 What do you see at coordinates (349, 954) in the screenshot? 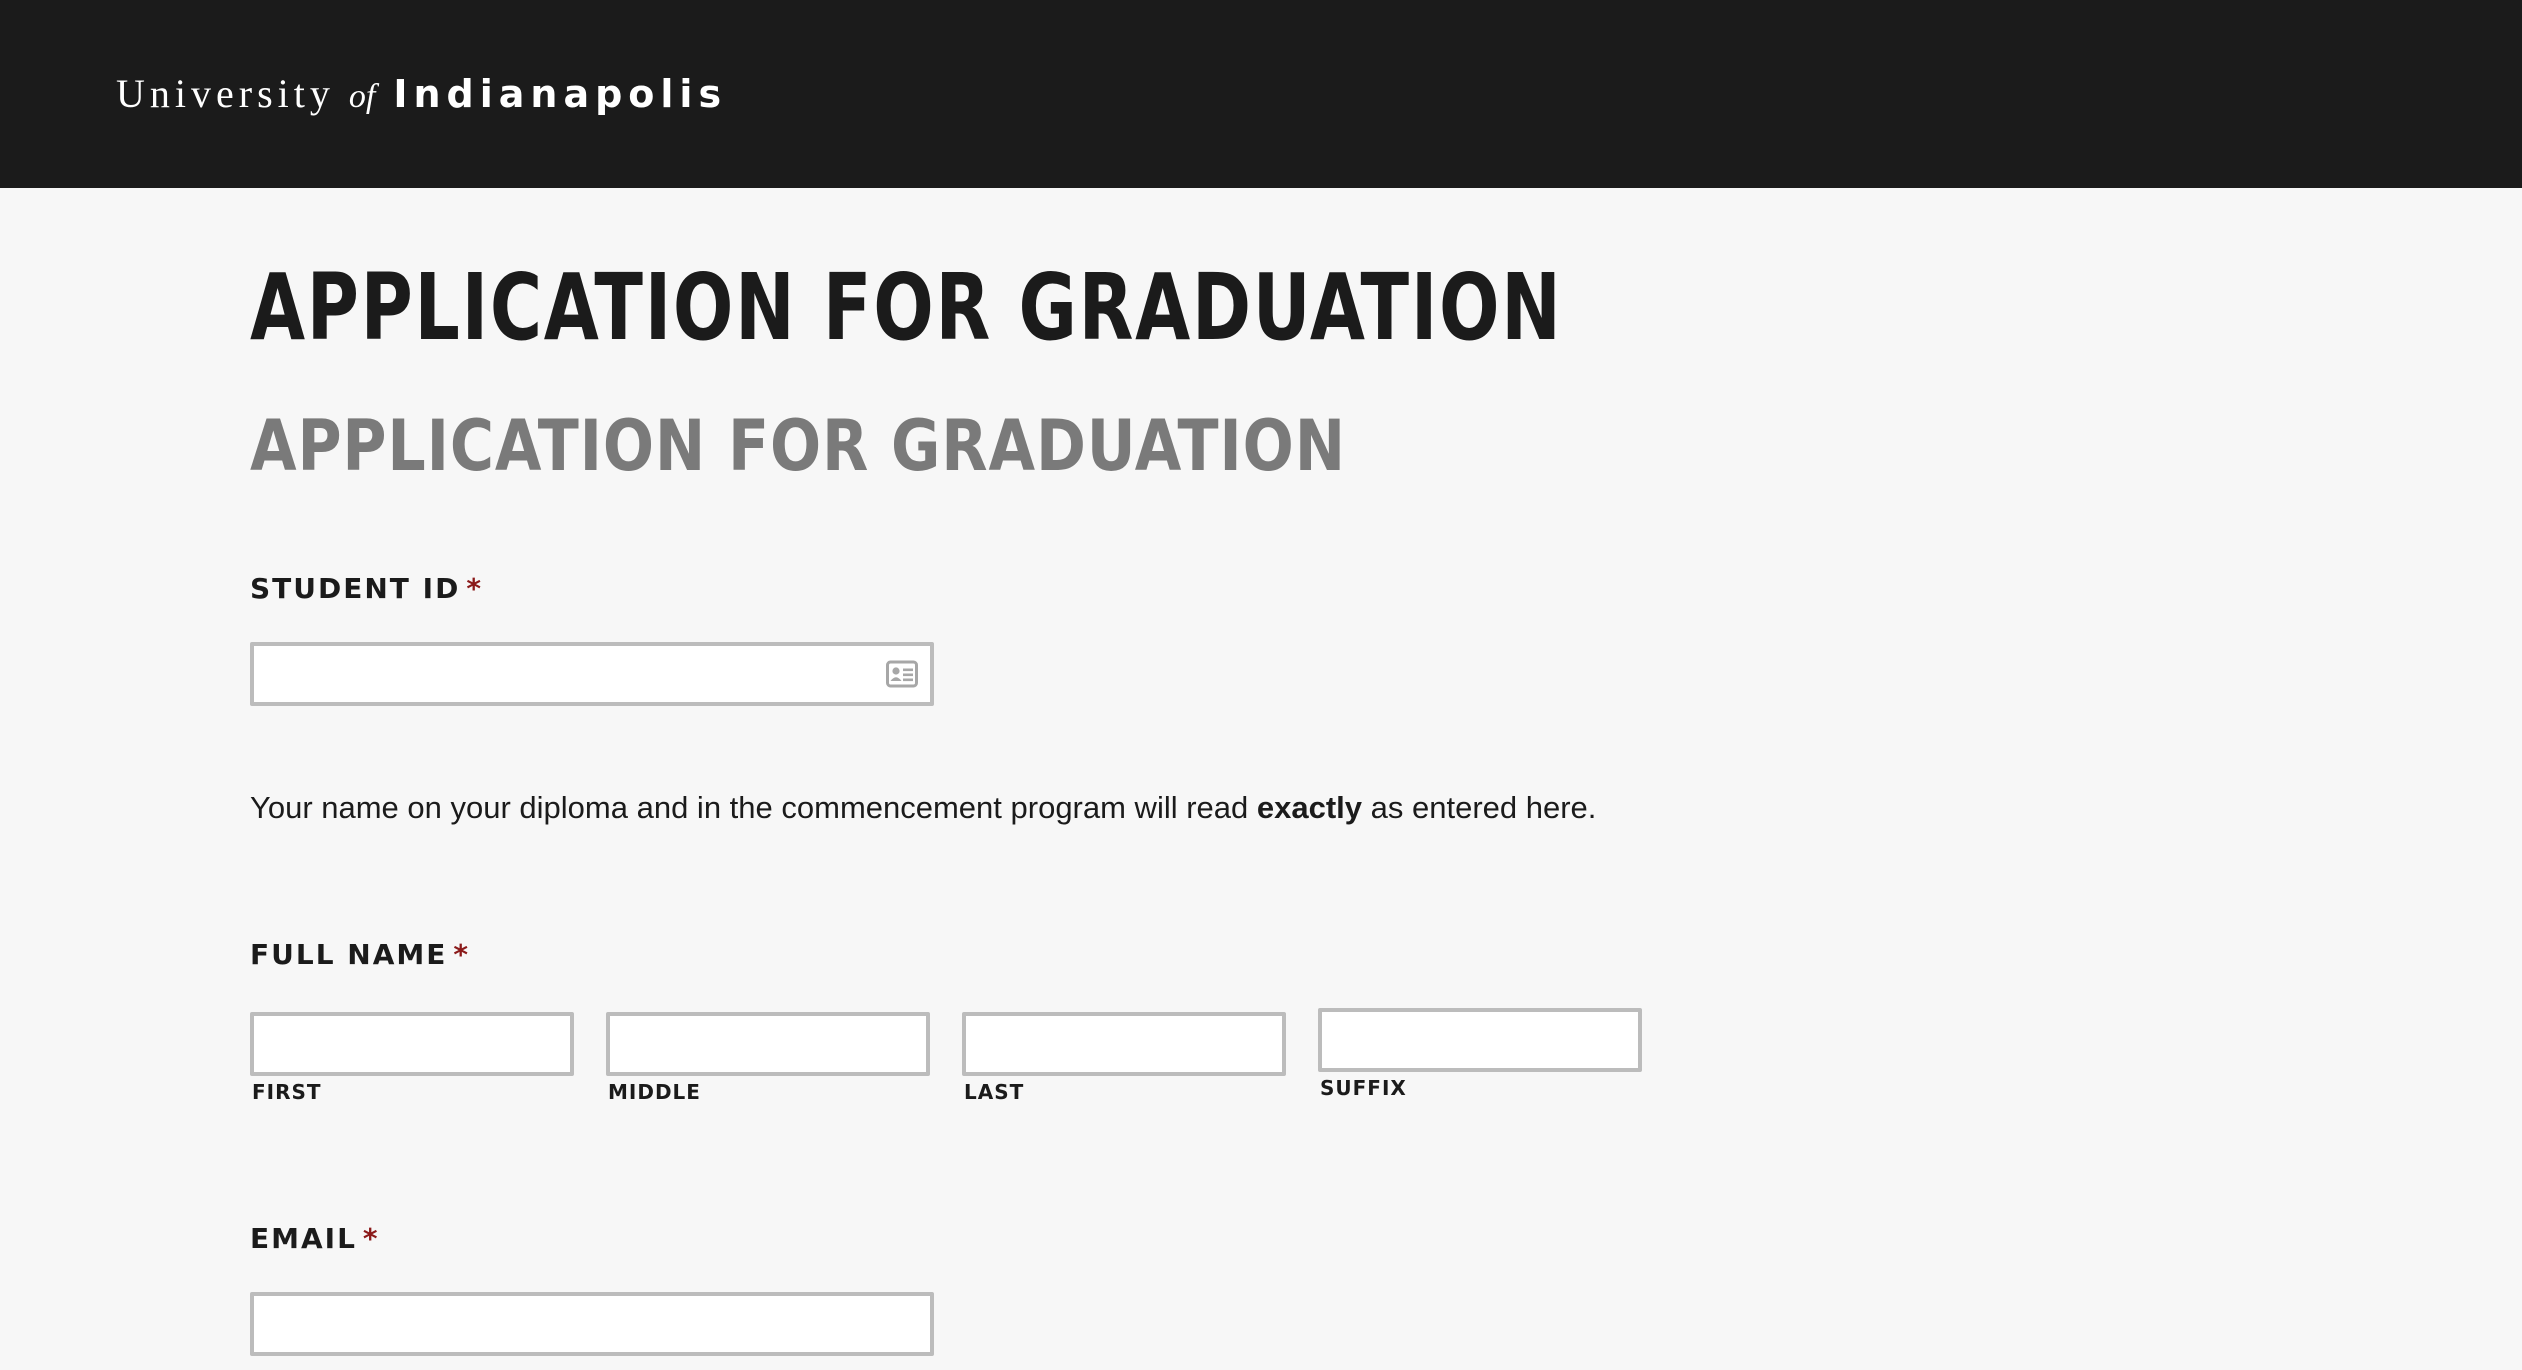
I see `full-name-label-text: FULL NAME` at bounding box center [349, 954].